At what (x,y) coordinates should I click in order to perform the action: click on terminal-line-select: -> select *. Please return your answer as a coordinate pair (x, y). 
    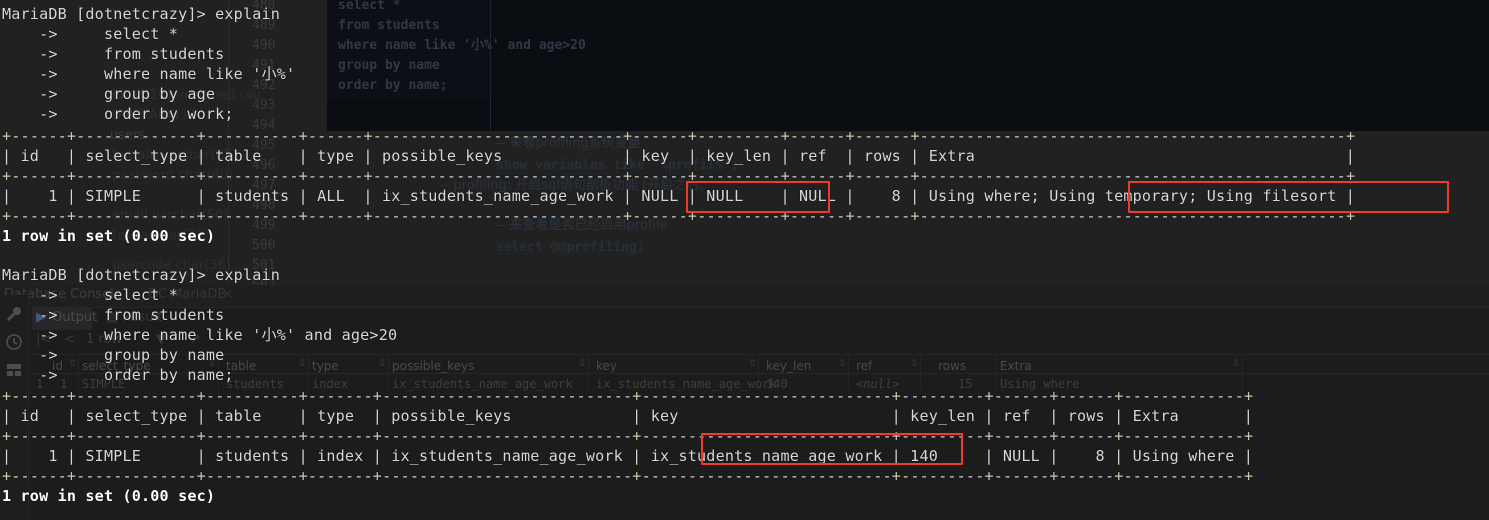
    Looking at the image, I should click on (90, 34).